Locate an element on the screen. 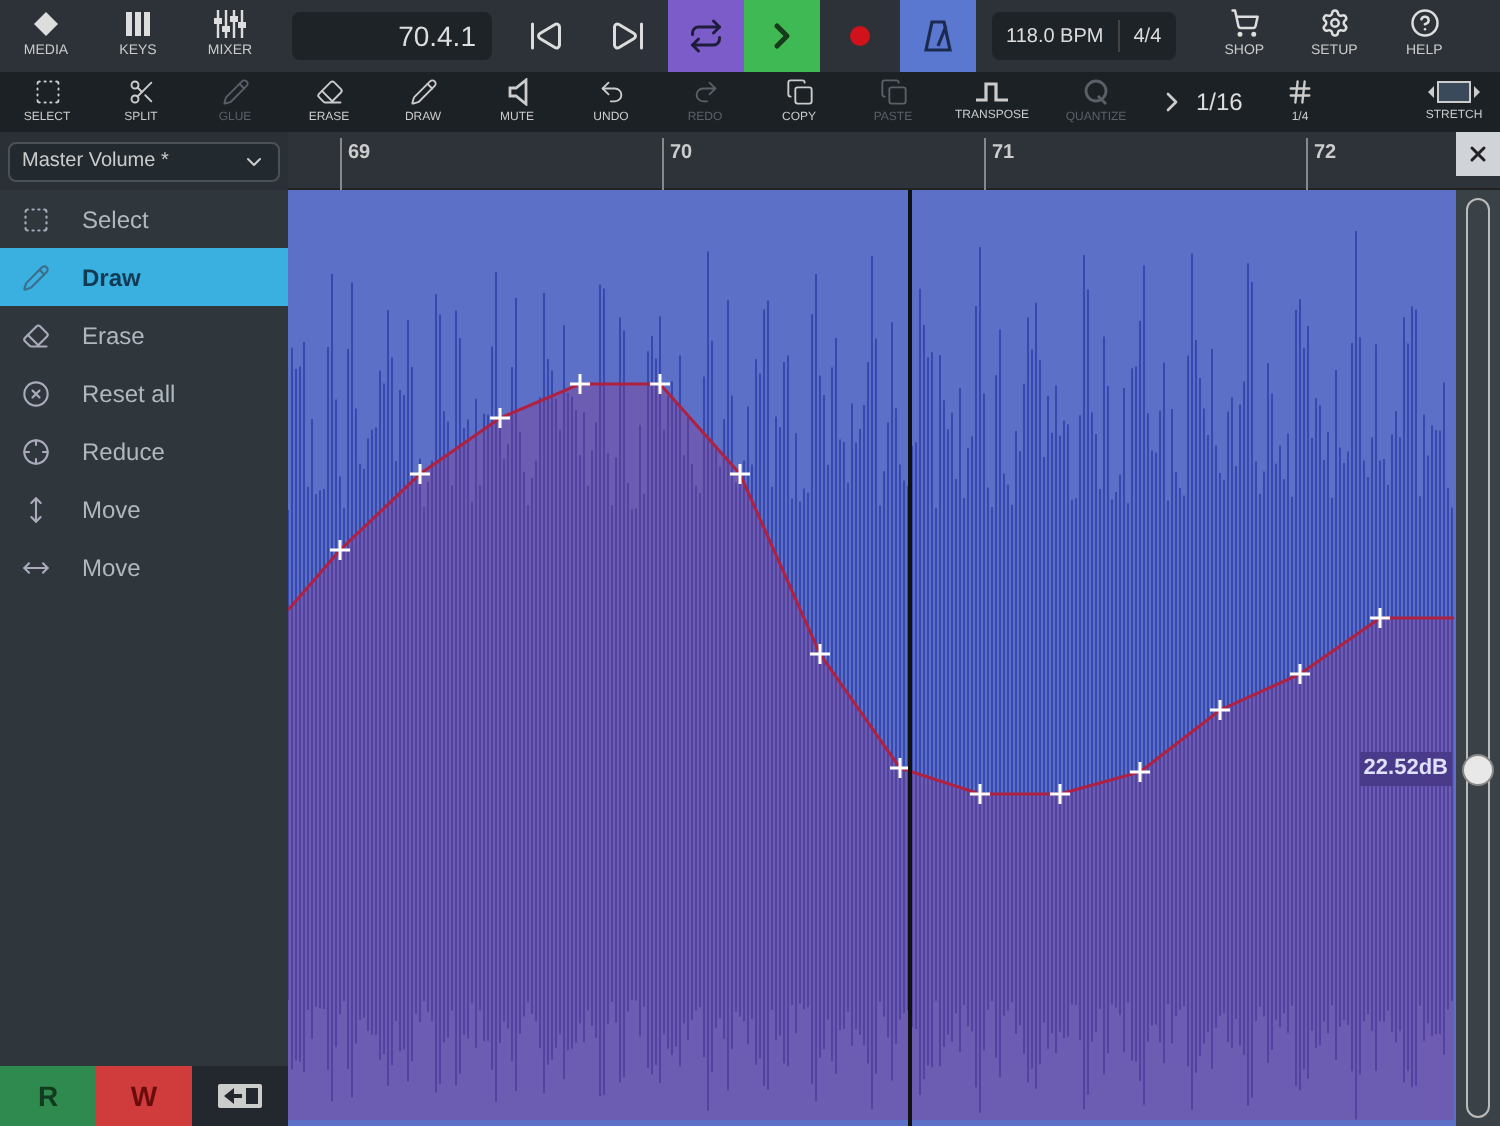 Image resolution: width=1500 pixels, height=1126 pixels. q-icon is located at coordinates (1096, 91).